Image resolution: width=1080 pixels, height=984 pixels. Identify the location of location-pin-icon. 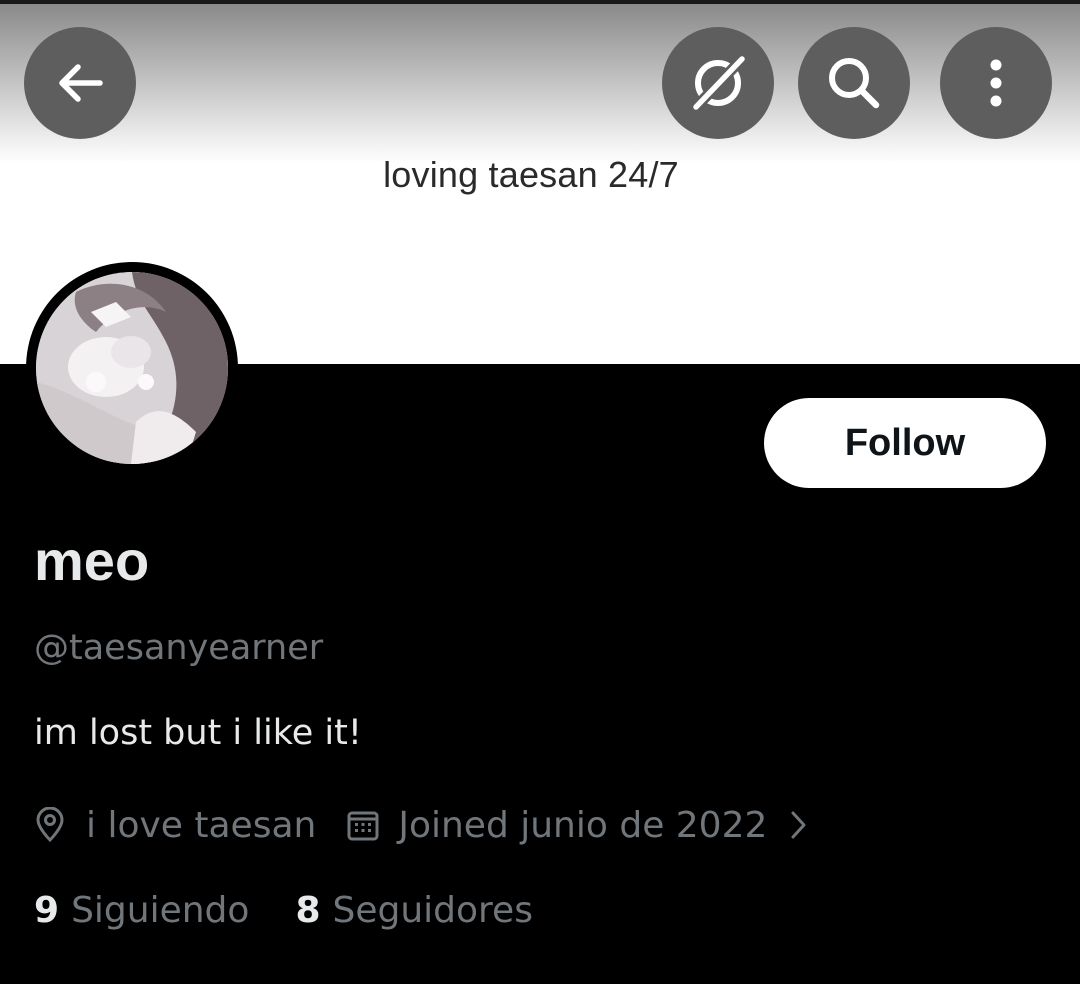
(50, 825).